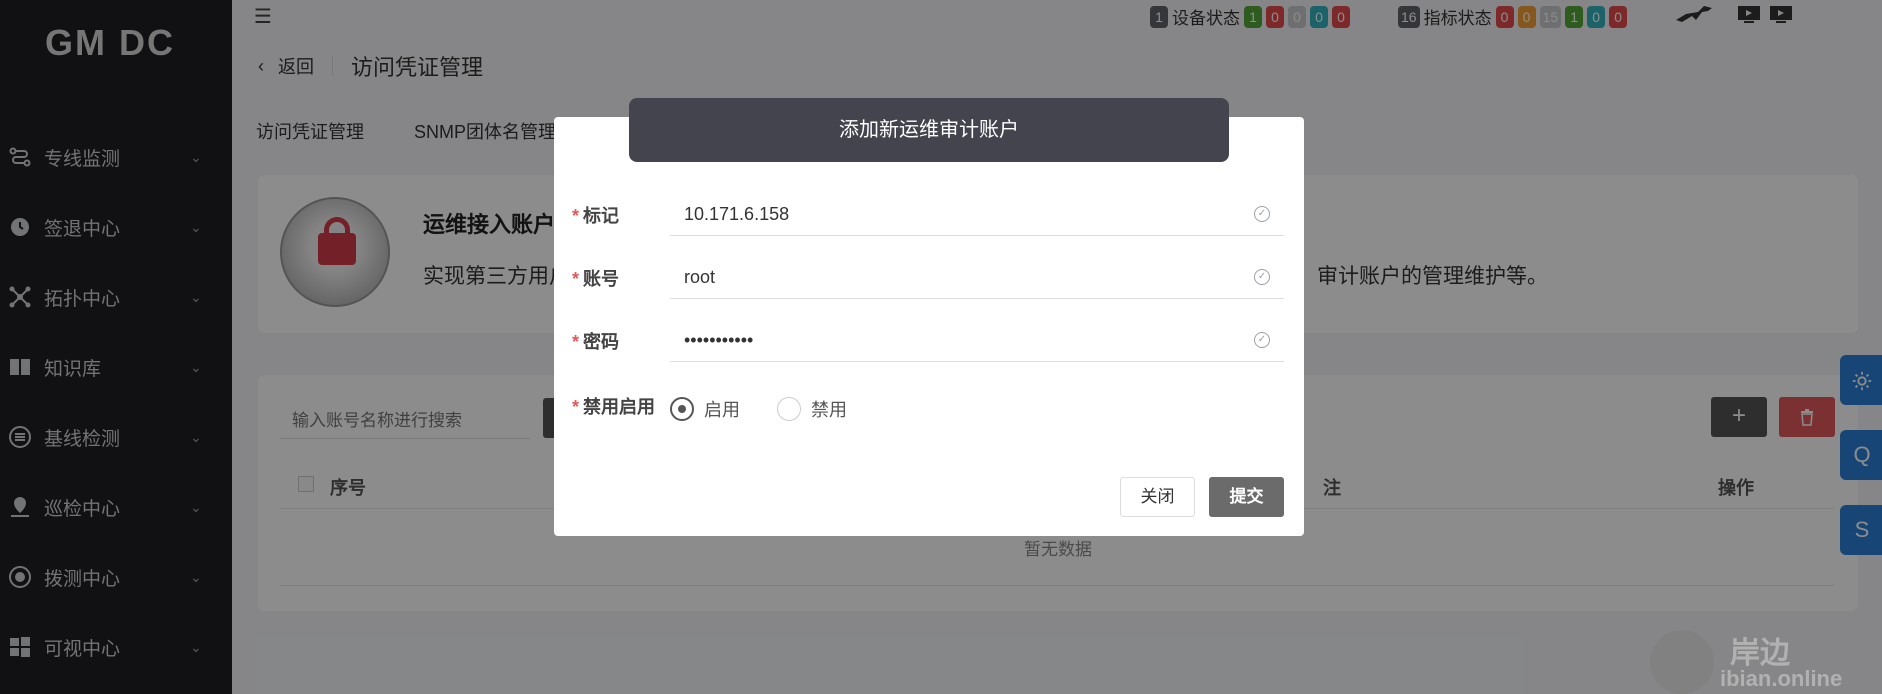 Image resolution: width=1882 pixels, height=694 pixels. Describe the element at coordinates (614, 407) in the screenshot. I see `field-label: * 禁用启用` at that location.